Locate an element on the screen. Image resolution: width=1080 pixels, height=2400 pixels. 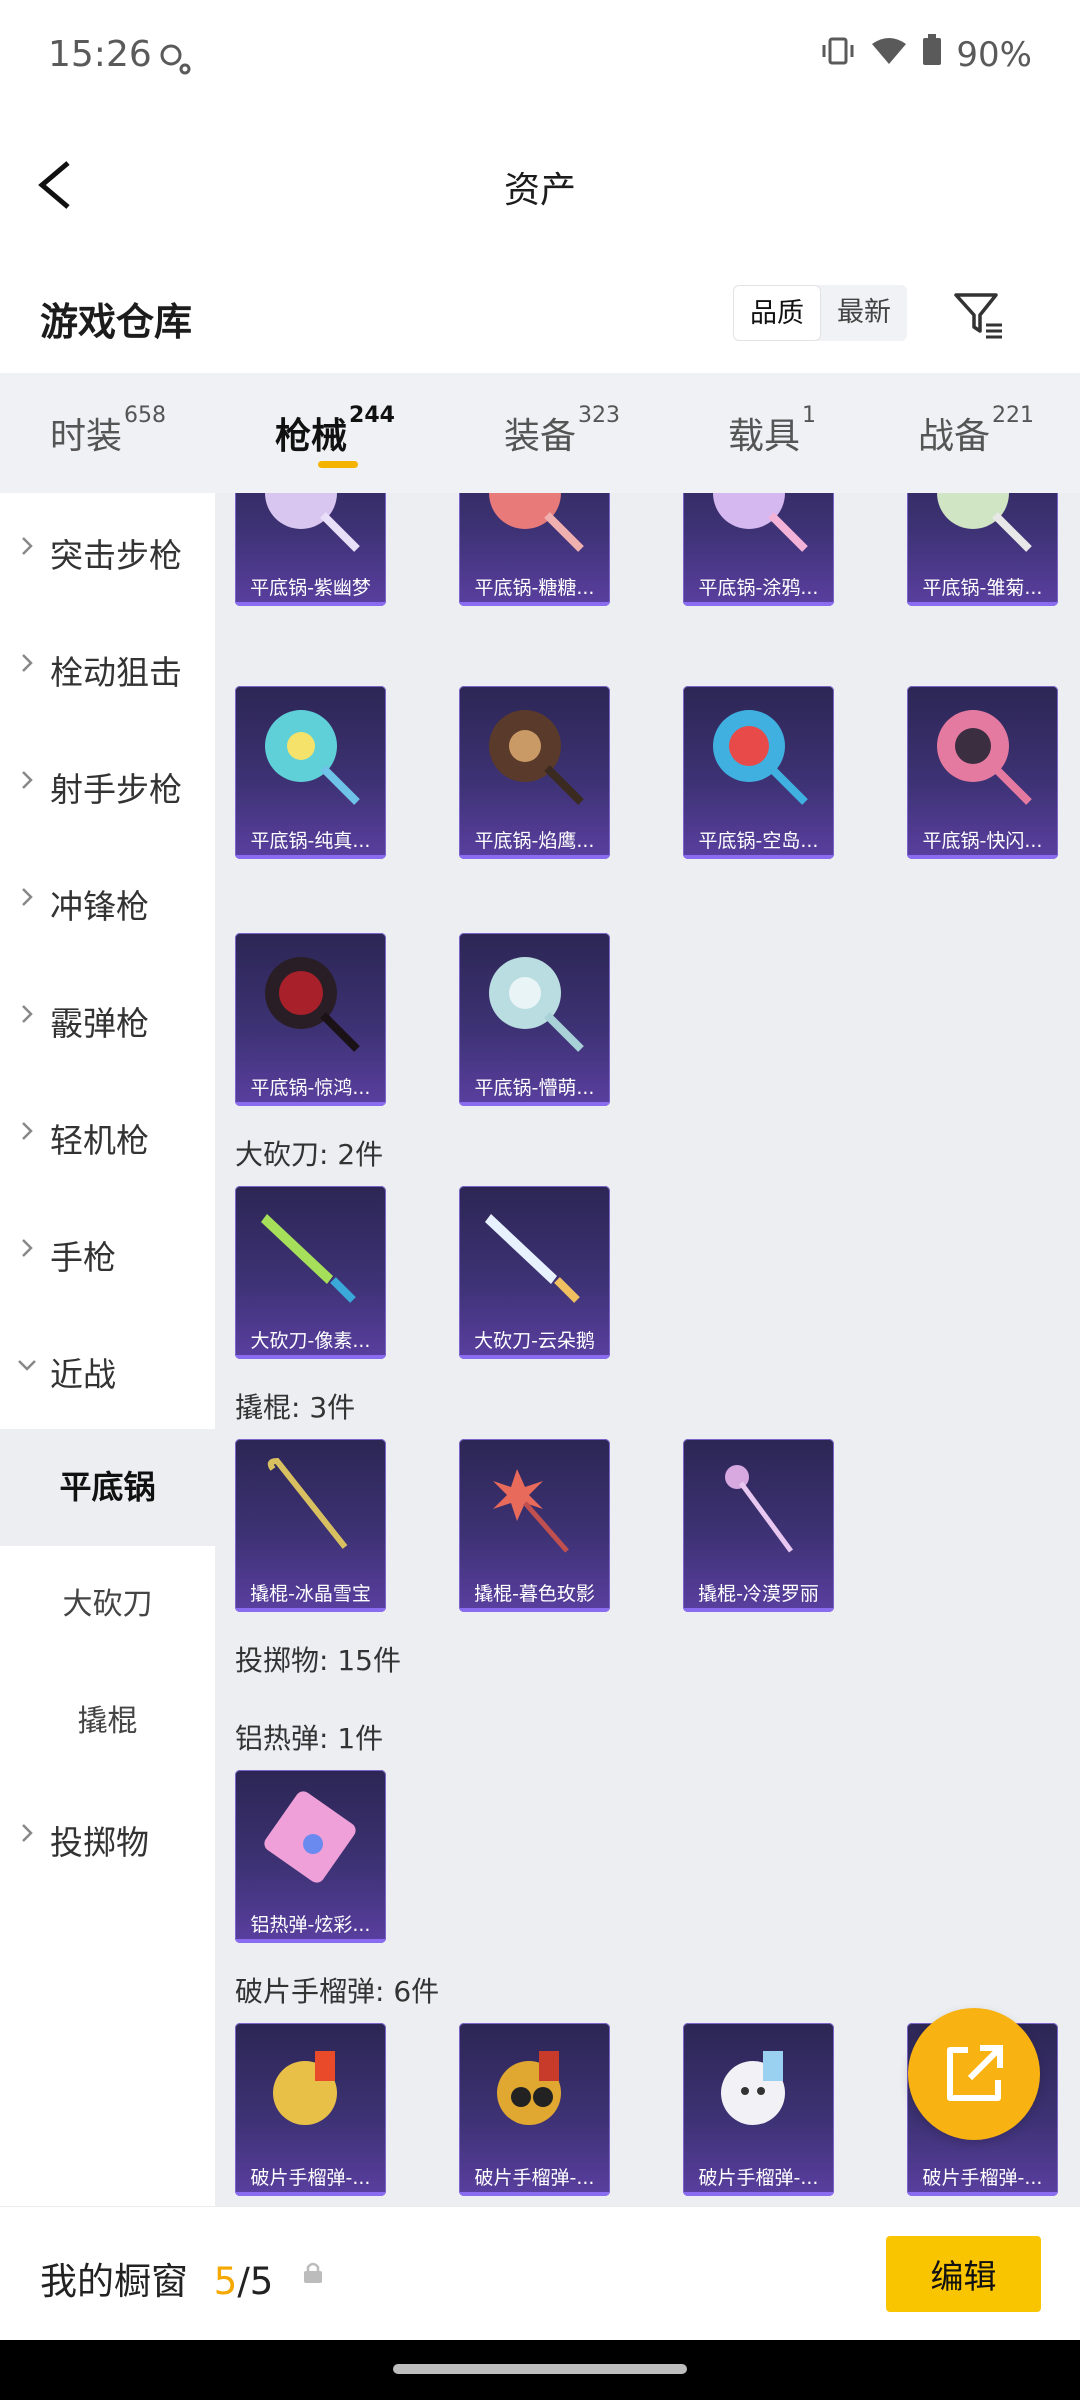
group-title-frag: 破片手榴弹: 6件 is located at coordinates (337, 1991).